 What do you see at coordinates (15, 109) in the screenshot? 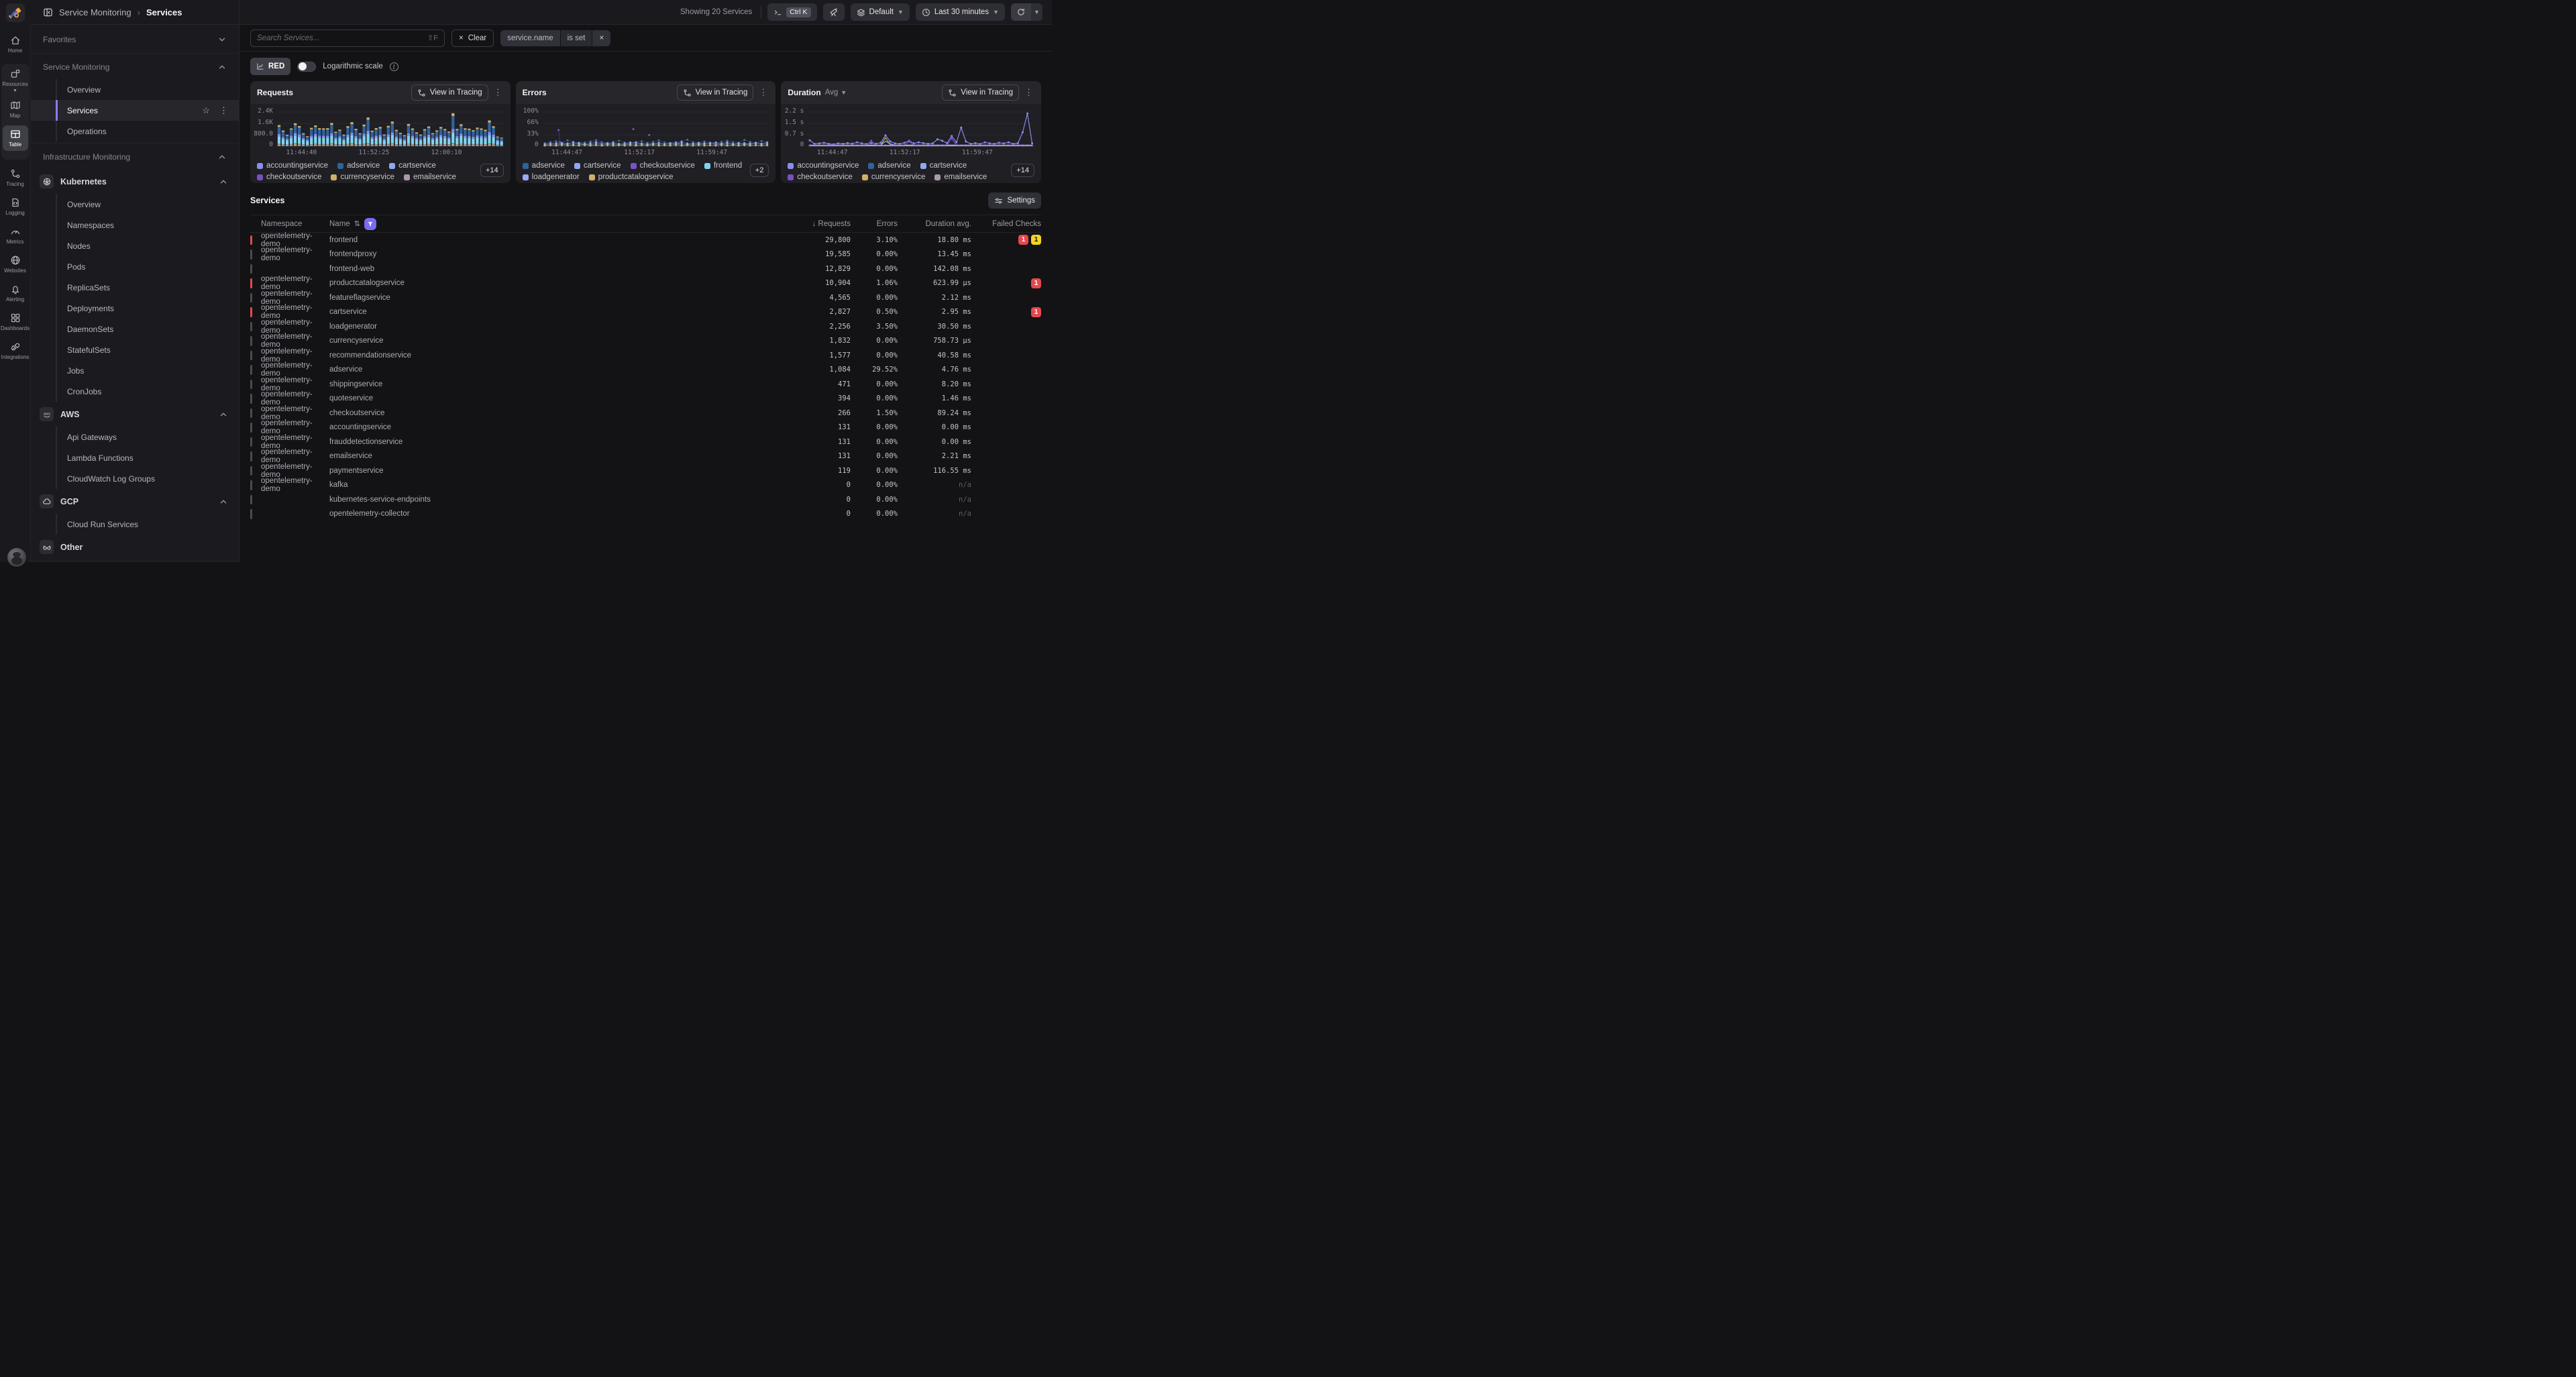
I see `rail-item-map: Map` at bounding box center [15, 109].